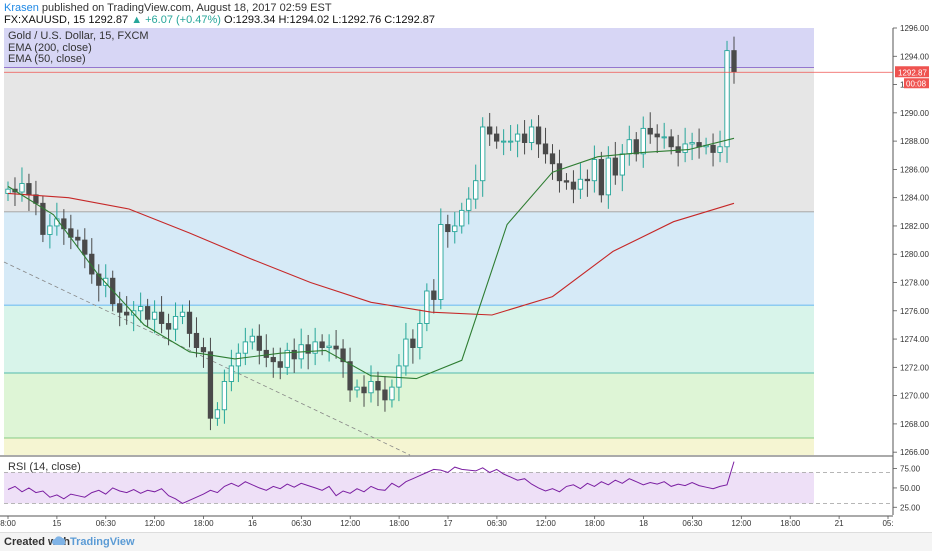  Describe the element at coordinates (914, 396) in the screenshot. I see `price-tick-label: 1270.00` at that location.